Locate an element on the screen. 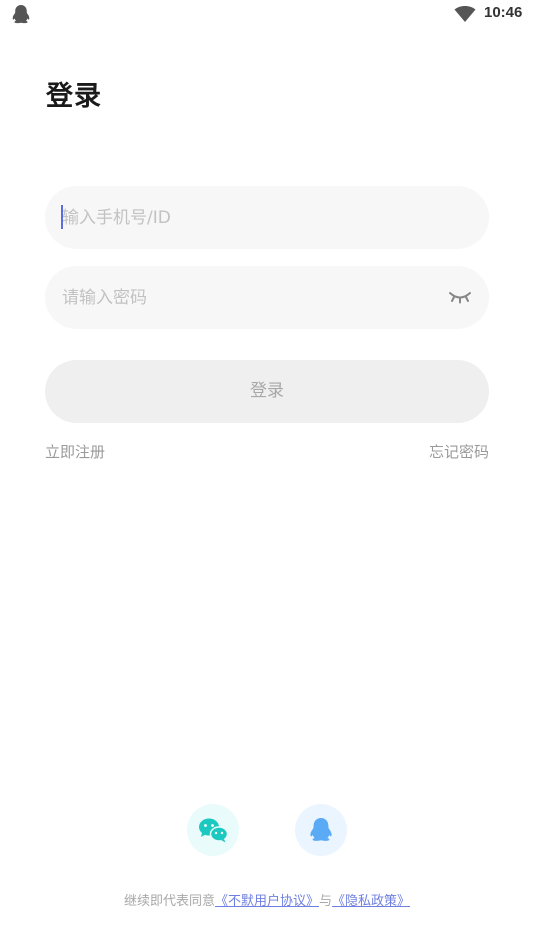 Image resolution: width=534 pixels, height=949 pixels. agreement-joiner: 与 is located at coordinates (326, 901).